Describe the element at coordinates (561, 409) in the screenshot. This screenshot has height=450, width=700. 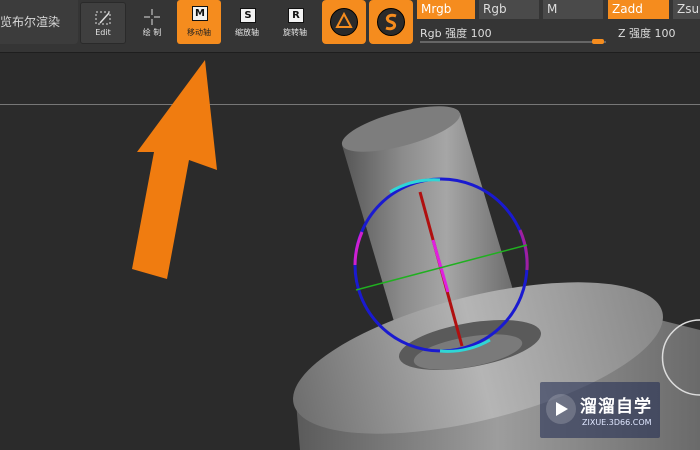
I see `play-logo-icon` at that location.